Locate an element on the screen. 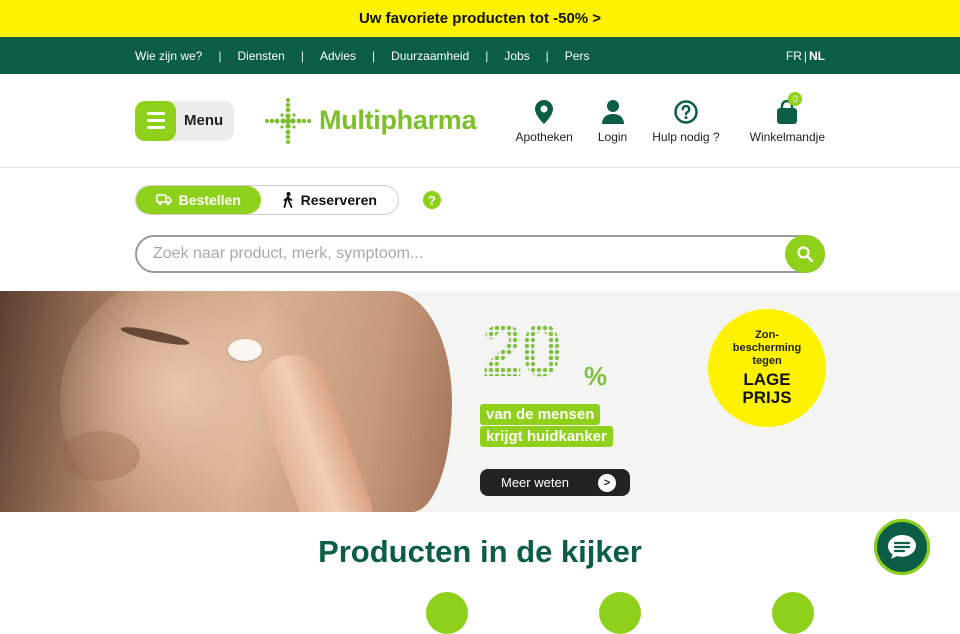 Image resolution: width=960 pixels, height=634 pixels. stat-number: 20 is located at coordinates (522, 350).